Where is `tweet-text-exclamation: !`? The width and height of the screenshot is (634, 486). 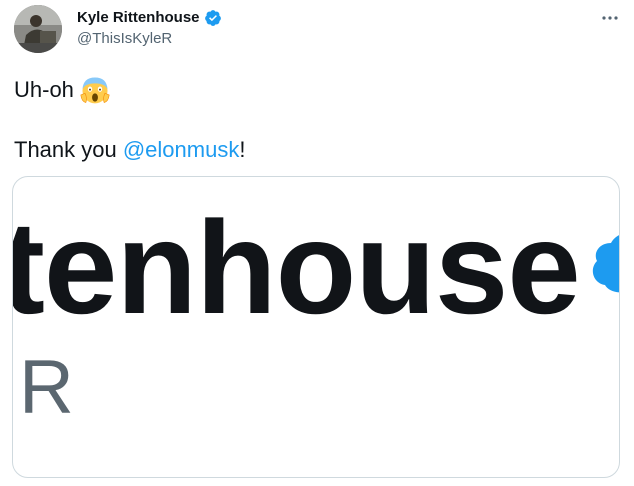 tweet-text-exclamation: ! is located at coordinates (242, 149).